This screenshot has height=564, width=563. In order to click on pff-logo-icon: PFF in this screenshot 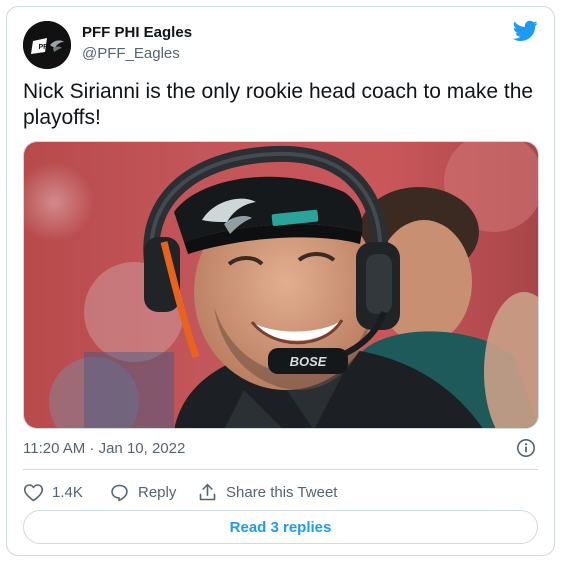, I will do `click(47, 45)`.